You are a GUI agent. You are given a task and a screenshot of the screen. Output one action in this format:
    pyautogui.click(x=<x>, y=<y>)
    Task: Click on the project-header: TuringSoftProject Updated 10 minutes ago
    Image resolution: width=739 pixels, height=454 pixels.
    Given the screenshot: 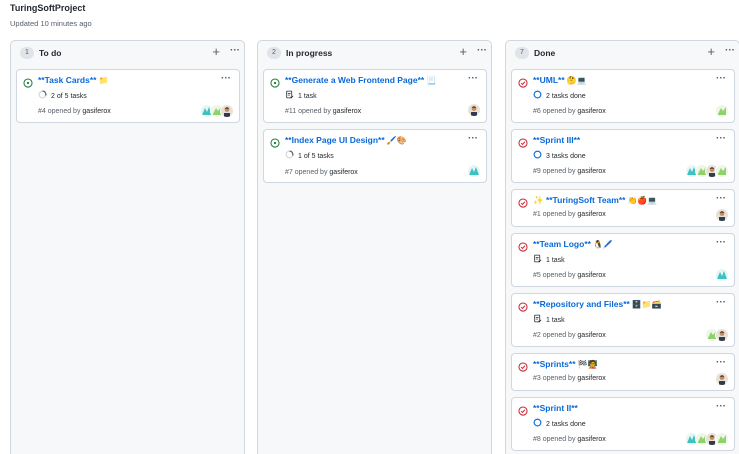 What is the action you would take?
    pyautogui.click(x=51, y=15)
    